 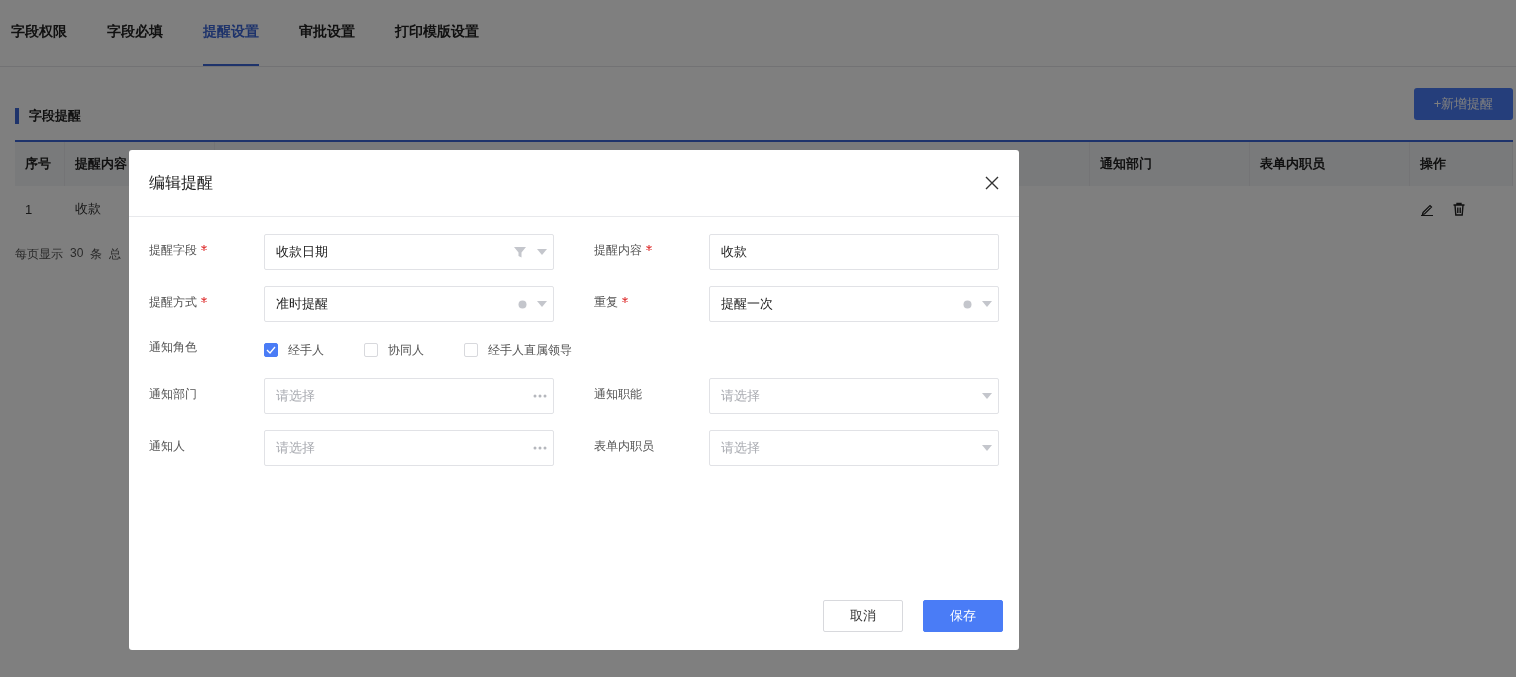 I want to click on checkbox-label: 经手人直属领导, so click(x=530, y=350).